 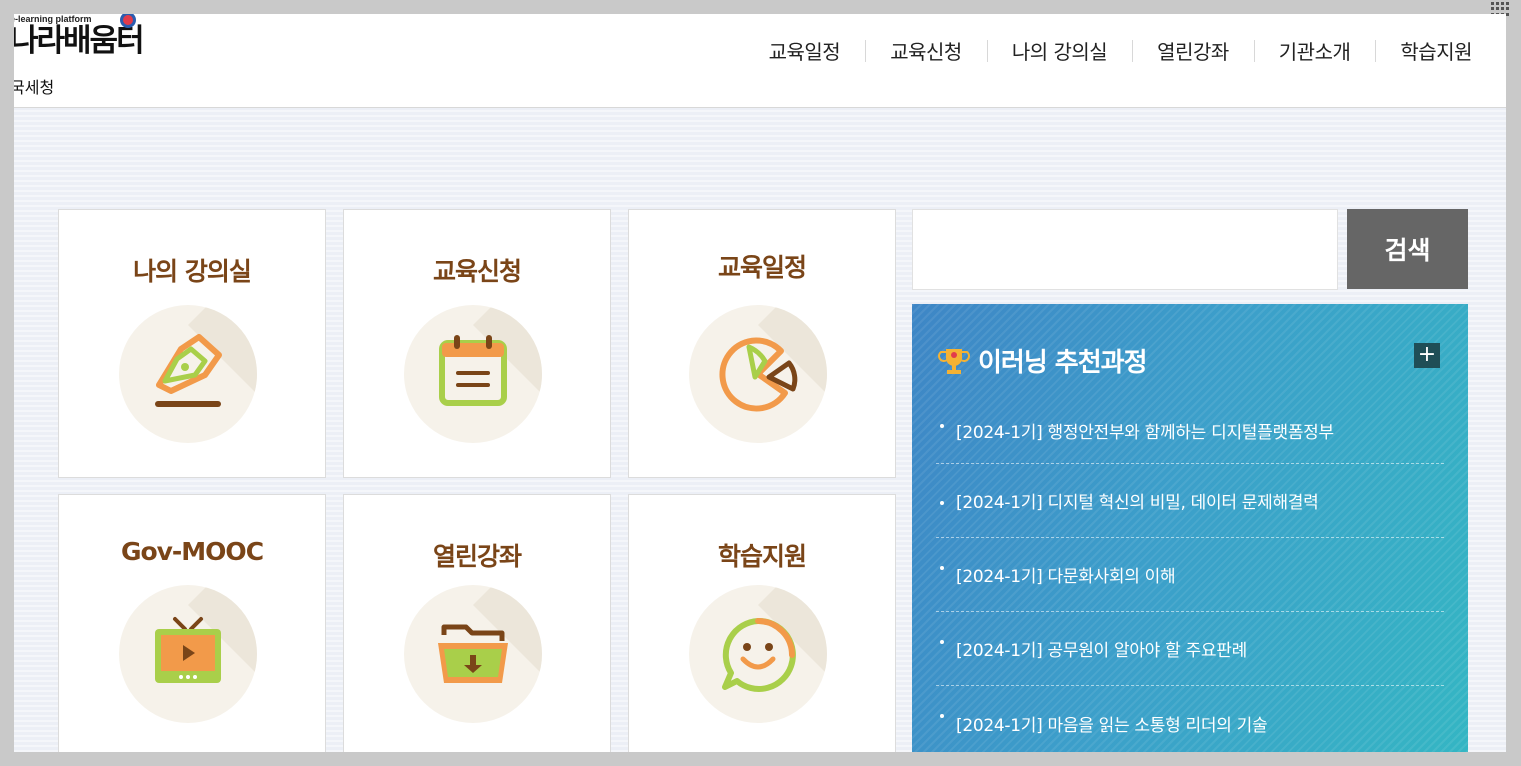 I want to click on course-link: [2024-1기] 공무원이 알아야 할 주요판례, so click(x=1101, y=648).